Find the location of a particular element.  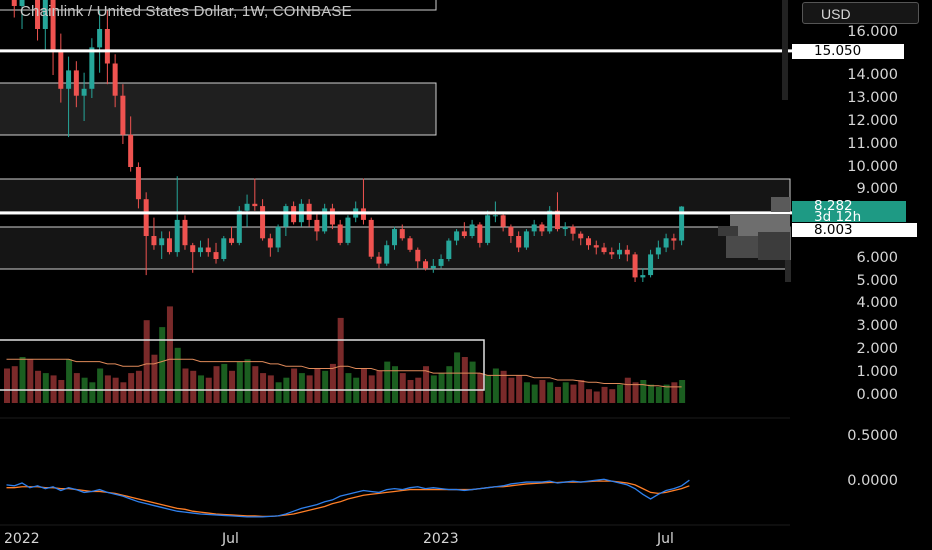

price-axis-label: 16.000 is located at coordinates (872, 32).